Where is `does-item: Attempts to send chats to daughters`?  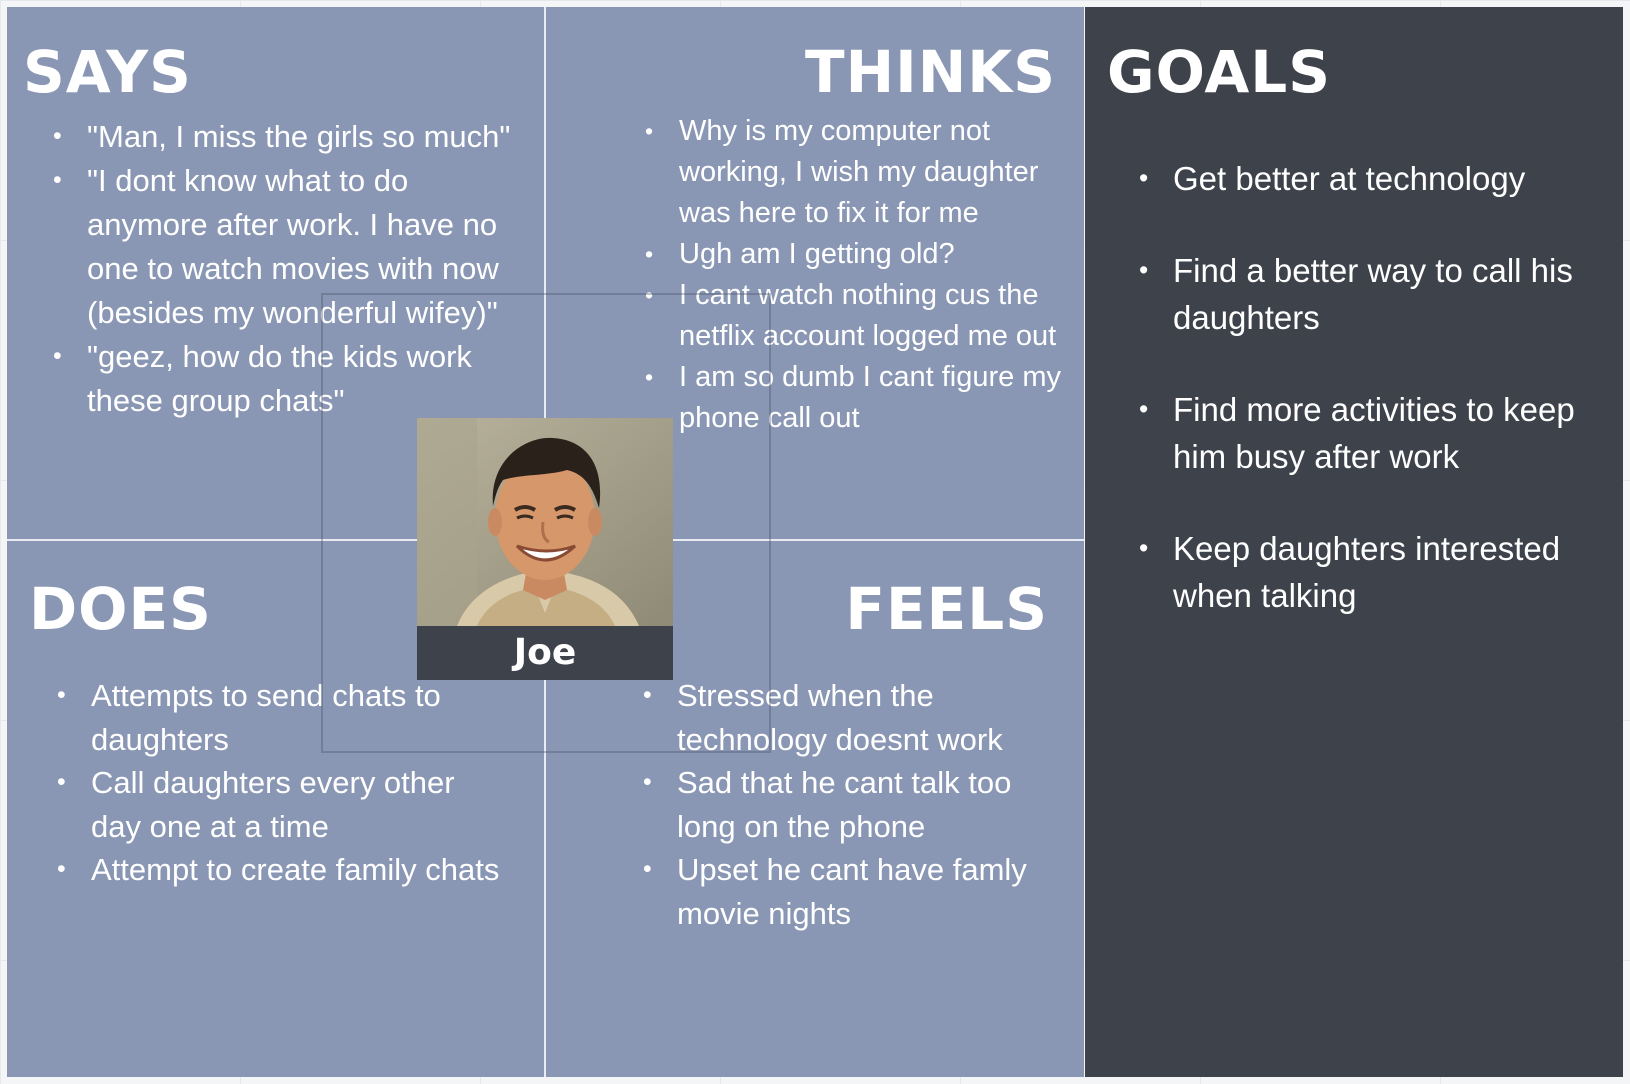
does-item: Attempts to send chats to daughters is located at coordinates (282, 717).